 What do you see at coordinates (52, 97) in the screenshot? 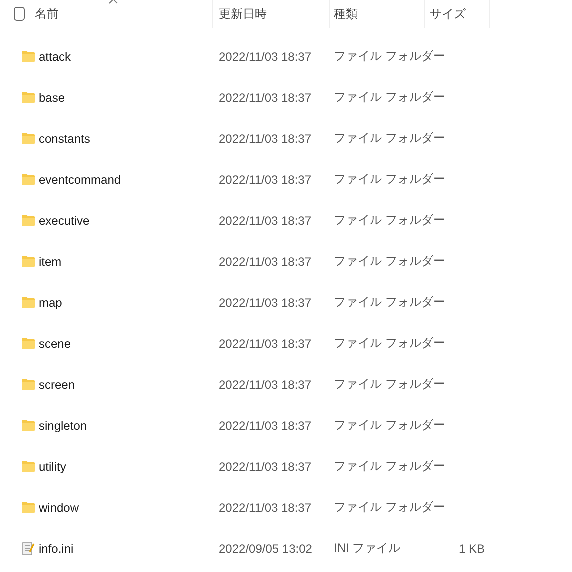
I see `file-name: base` at bounding box center [52, 97].